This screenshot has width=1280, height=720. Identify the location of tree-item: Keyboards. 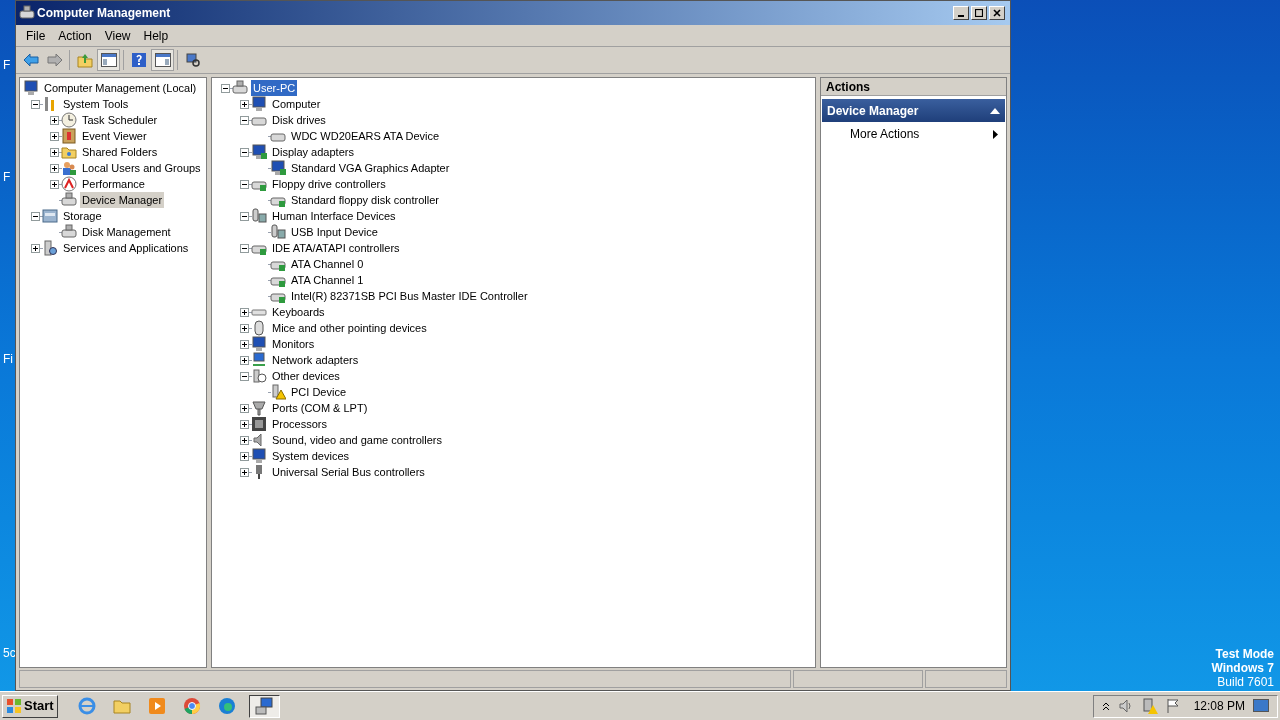
(298, 312).